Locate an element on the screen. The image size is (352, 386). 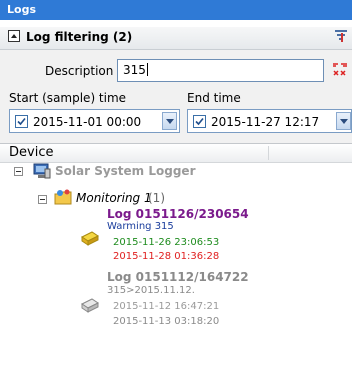
log-2-start: 2015-11-12 16:47:21 is located at coordinates (166, 306).